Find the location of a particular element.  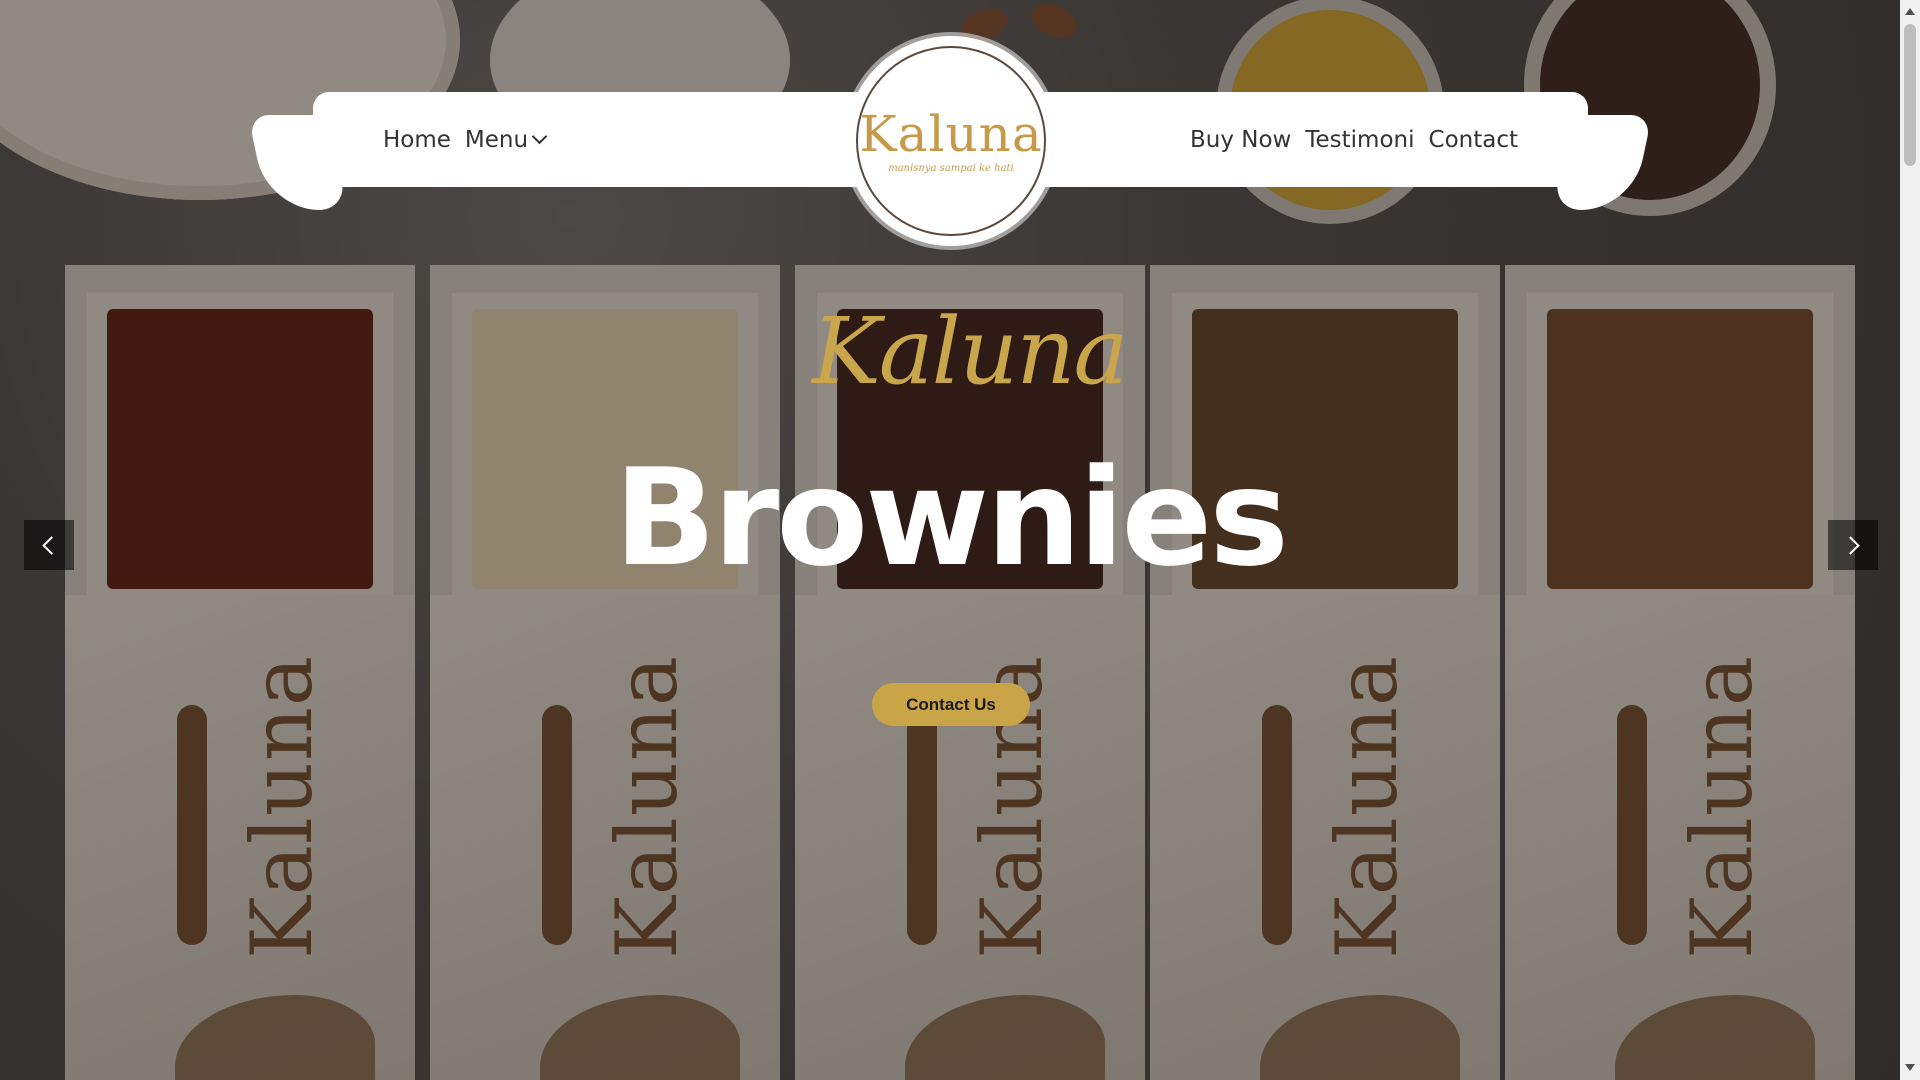

carousel-next-button is located at coordinates (1853, 545).